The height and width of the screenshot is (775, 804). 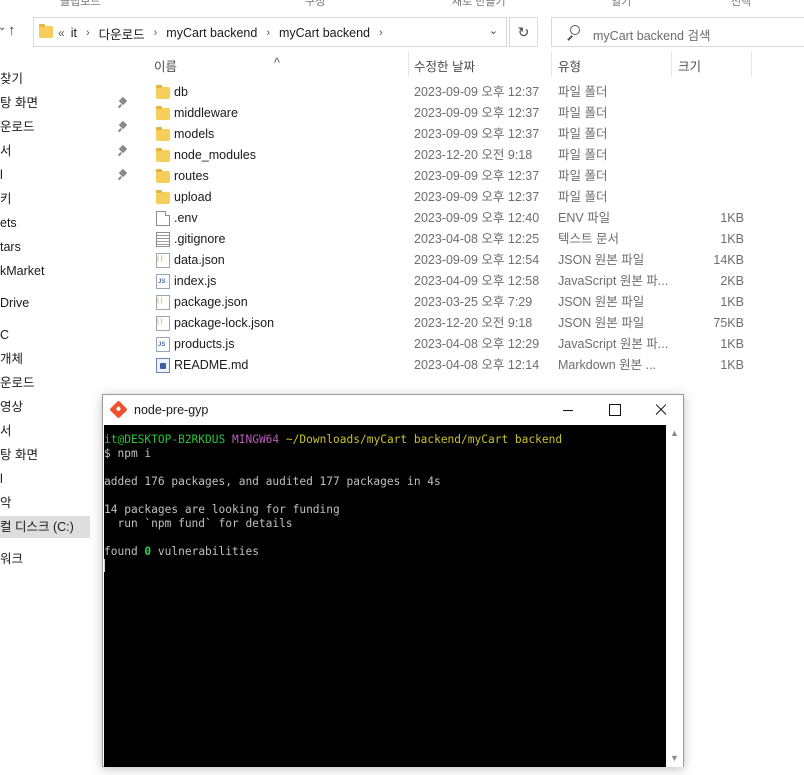 What do you see at coordinates (472, 239) in the screenshot?
I see `file-row: .gitignore 2023-04-08 오후 12:25 텍스트 문서 1KB` at bounding box center [472, 239].